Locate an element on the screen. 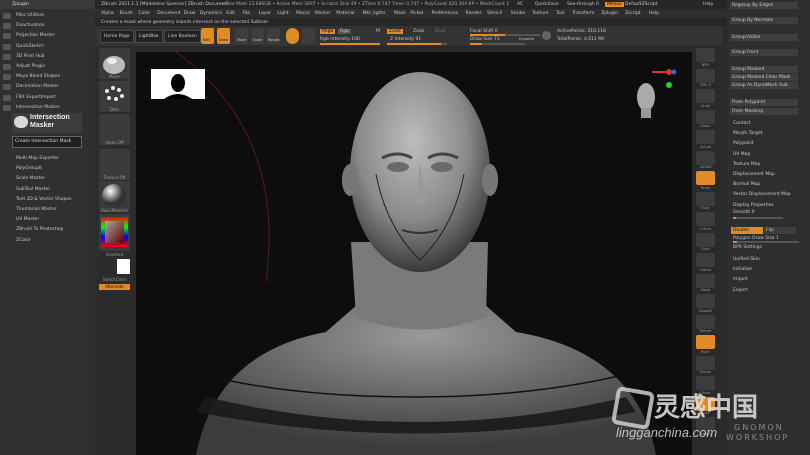 The width and height of the screenshot is (810, 455). group-visible-button: GroupVisible is located at coordinates (764, 37).